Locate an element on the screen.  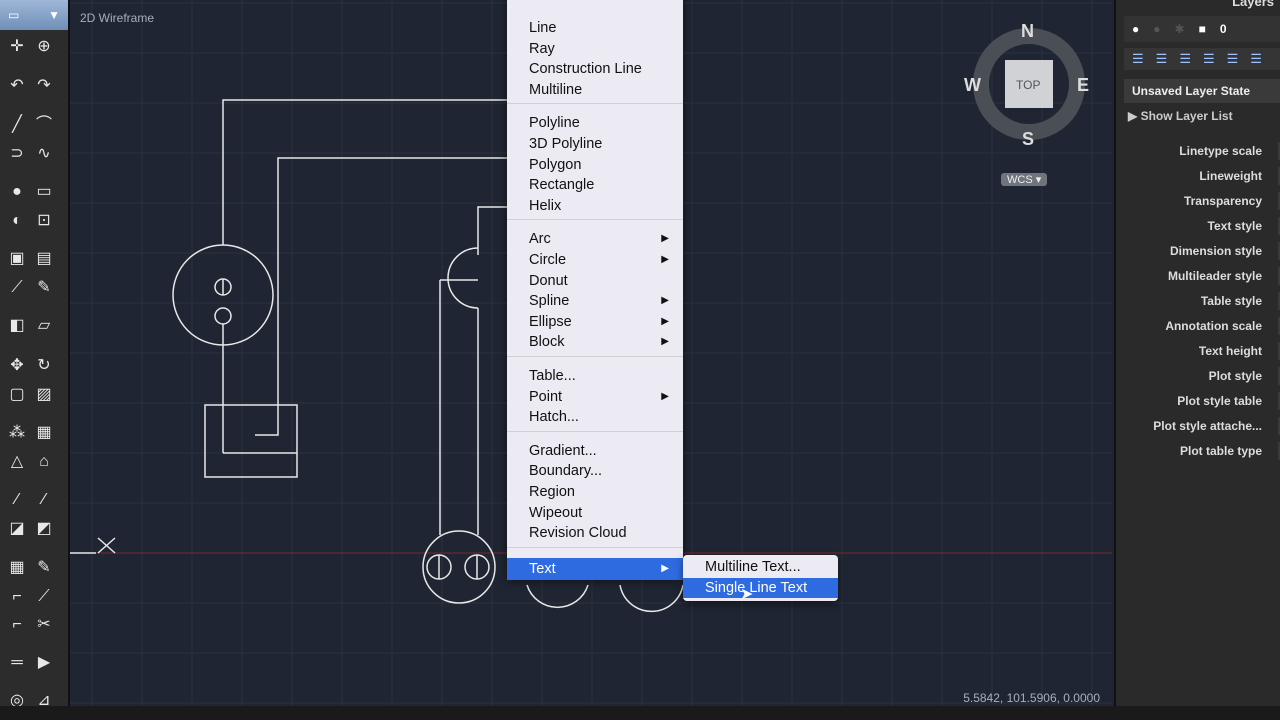
menu-item-spline: Spline ▶ is located at coordinates (595, 301).